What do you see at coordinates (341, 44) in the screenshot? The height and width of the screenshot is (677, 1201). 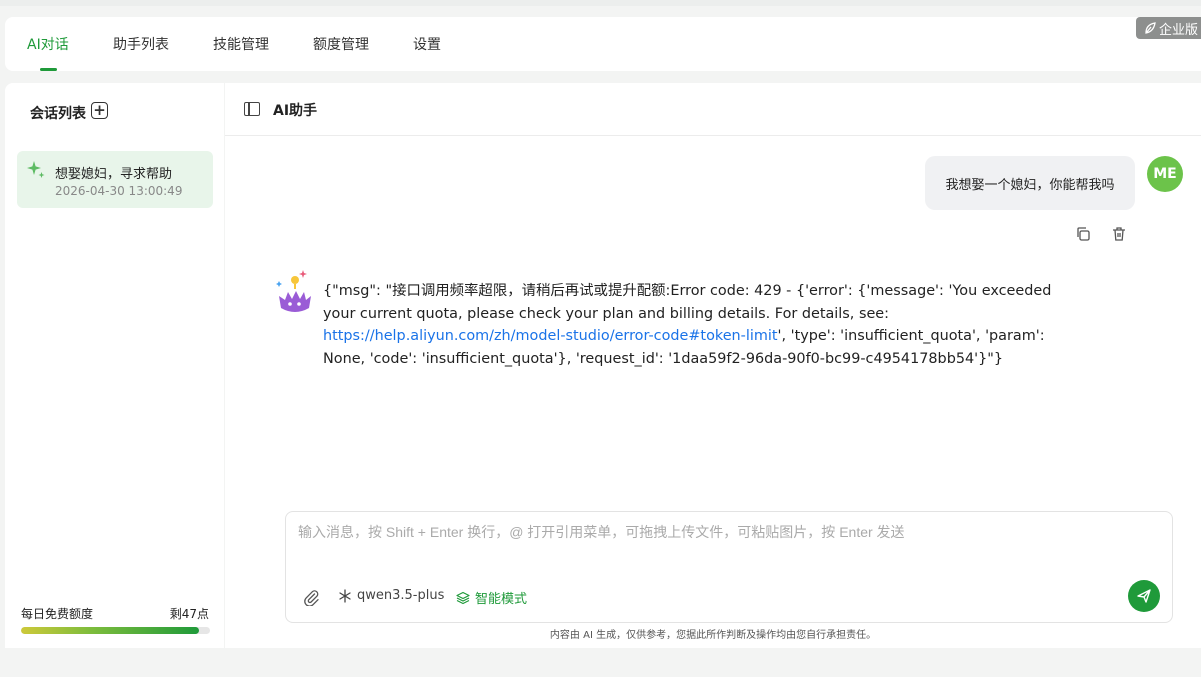 I see `tab-quota-management: 额度管理` at bounding box center [341, 44].